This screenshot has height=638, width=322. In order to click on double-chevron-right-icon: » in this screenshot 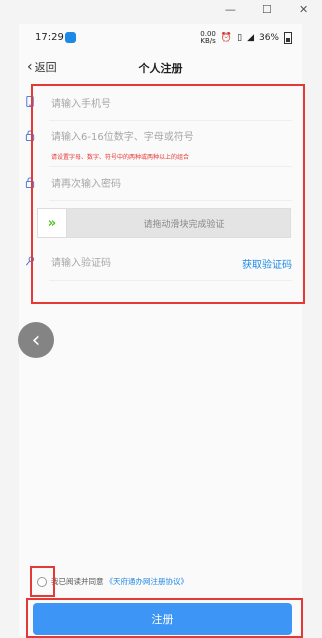, I will do `click(52, 223)`.